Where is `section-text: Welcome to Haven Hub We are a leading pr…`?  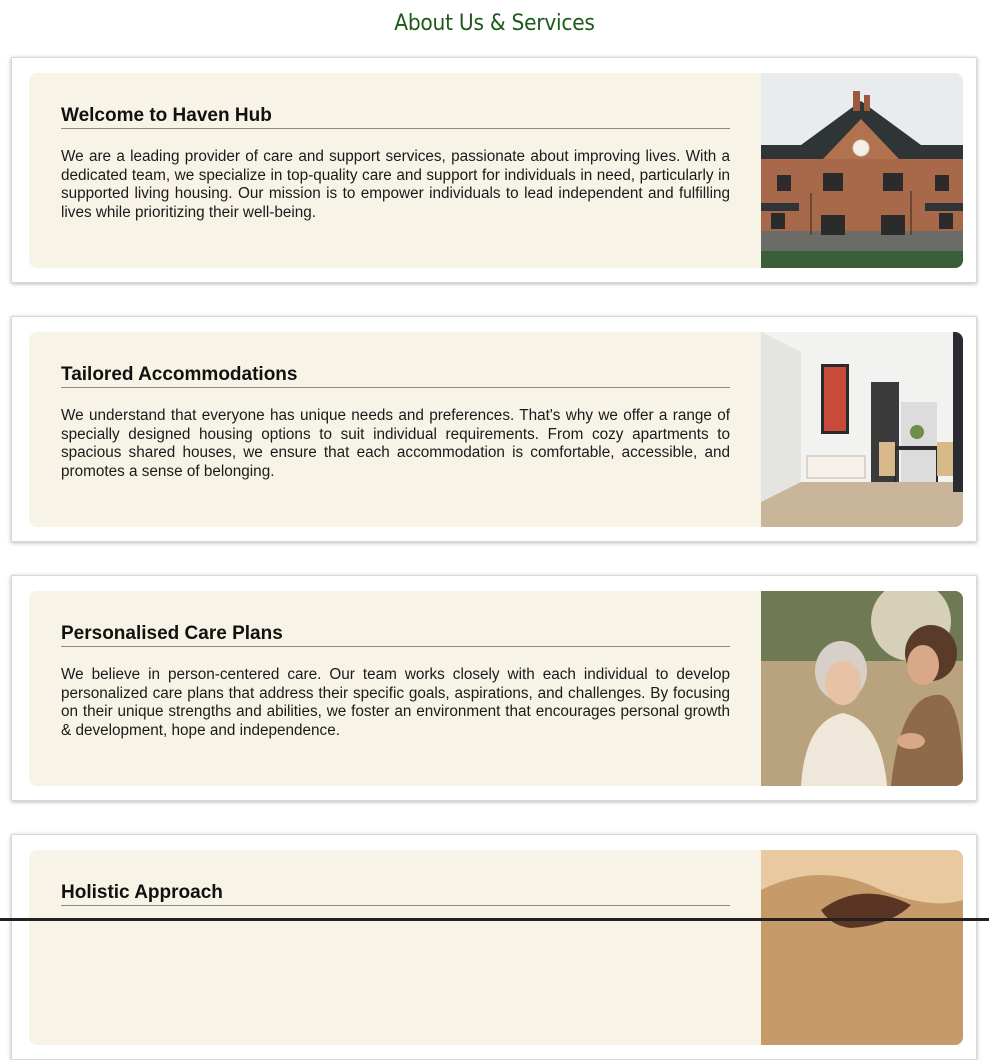
section-text: Welcome to Haven Hub We are a leading pr… is located at coordinates (395, 163).